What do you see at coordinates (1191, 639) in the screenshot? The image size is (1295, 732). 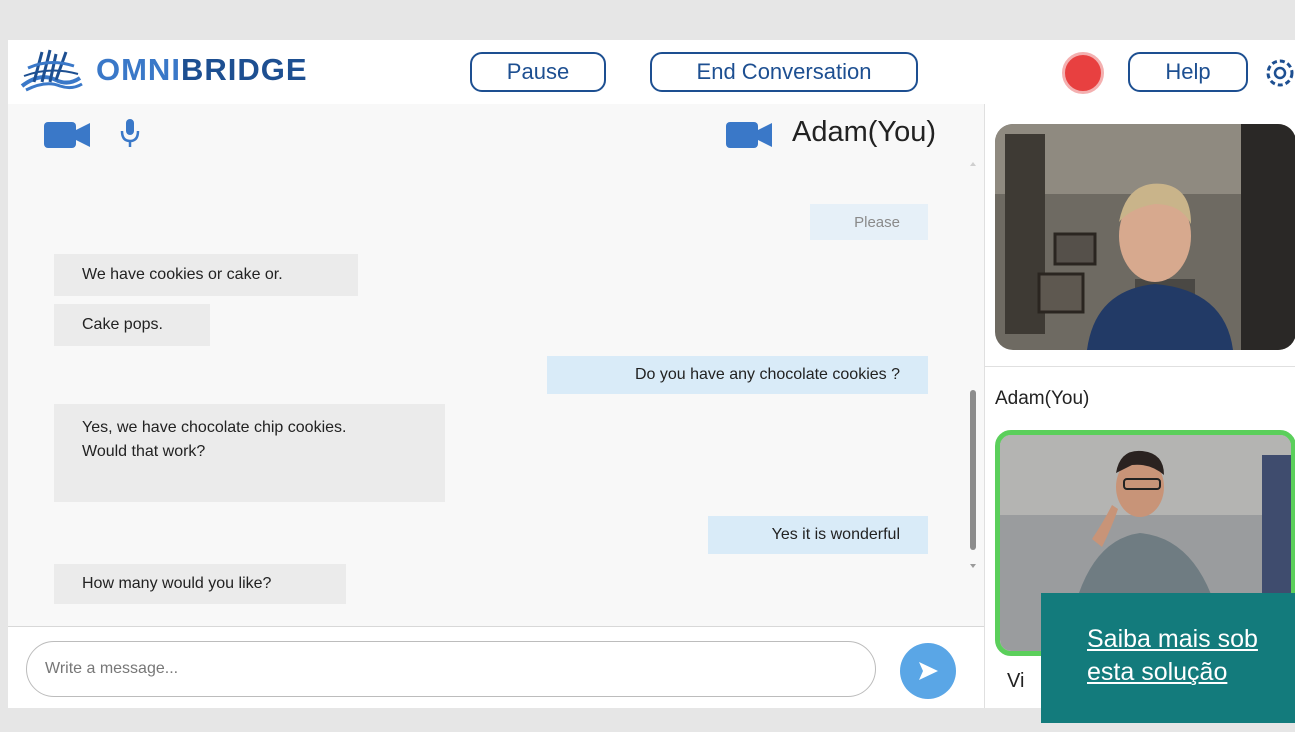 I see `learn-more-link-line1: Saiba mais sob` at bounding box center [1191, 639].